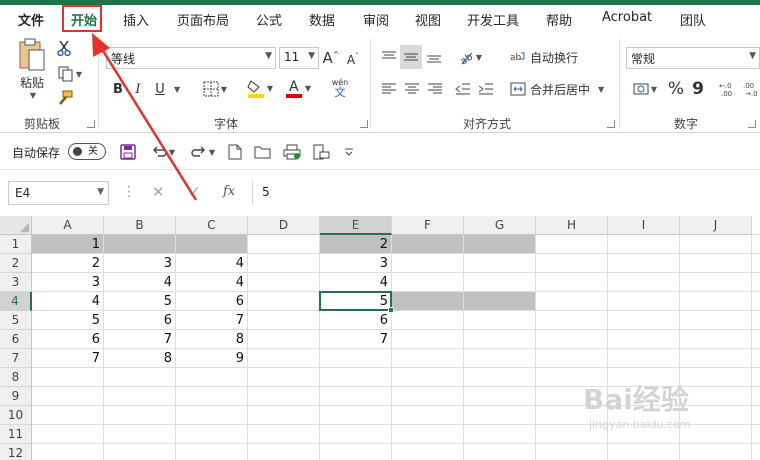  What do you see at coordinates (136, 19) in the screenshot?
I see `tab-insert: 插入` at bounding box center [136, 19].